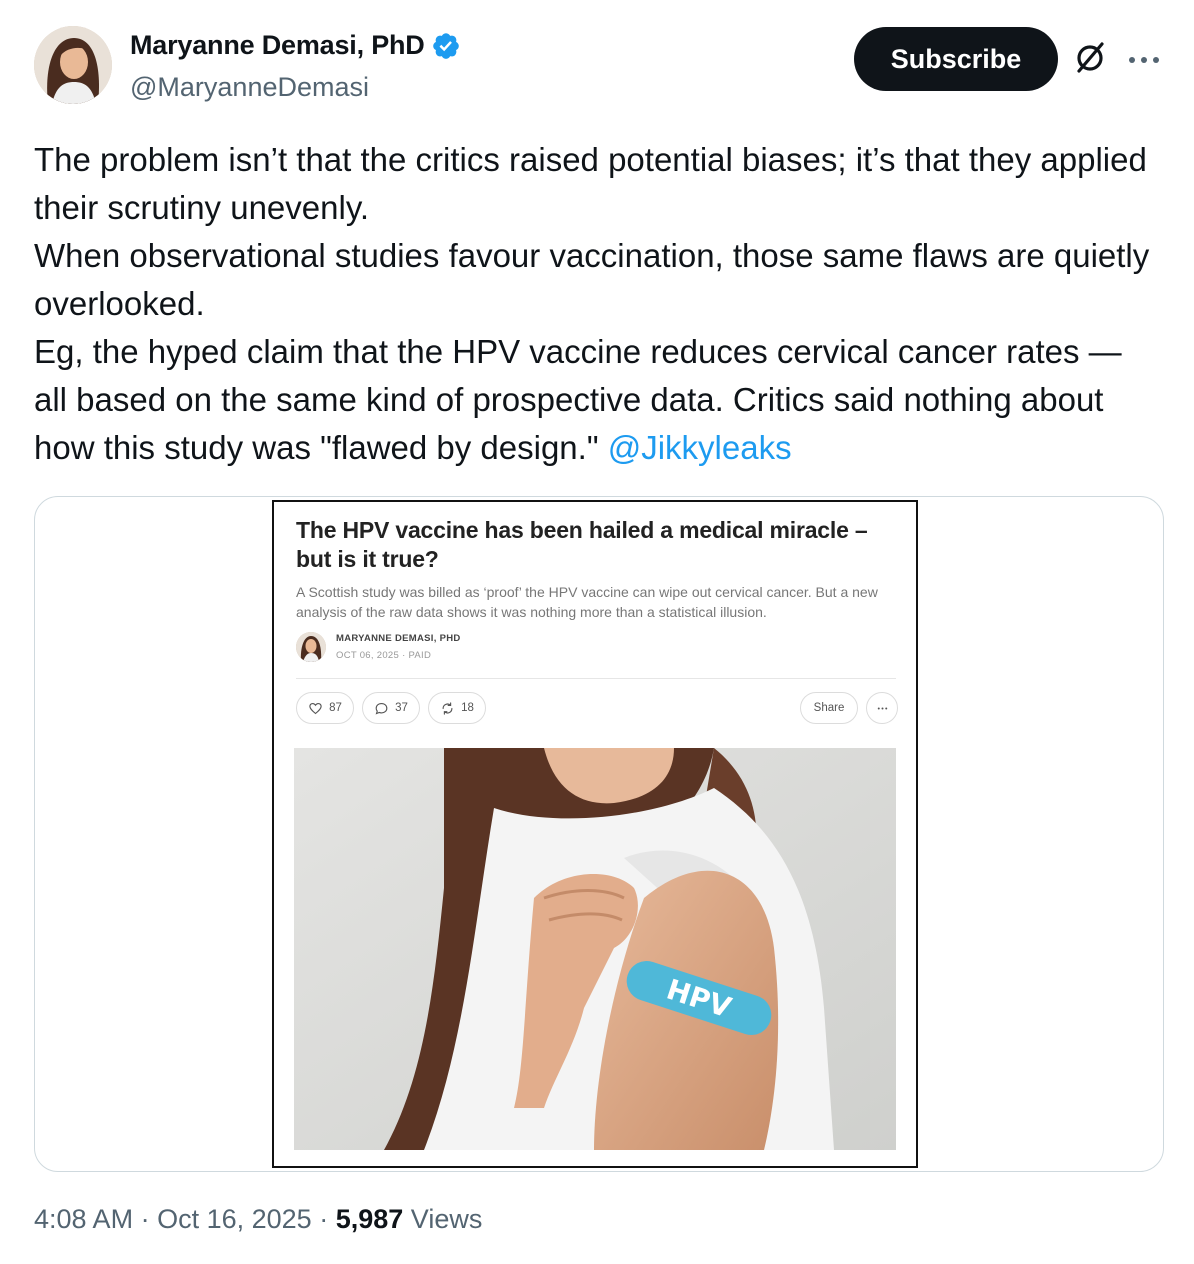  I want to click on grok-icon, so click(1090, 58).